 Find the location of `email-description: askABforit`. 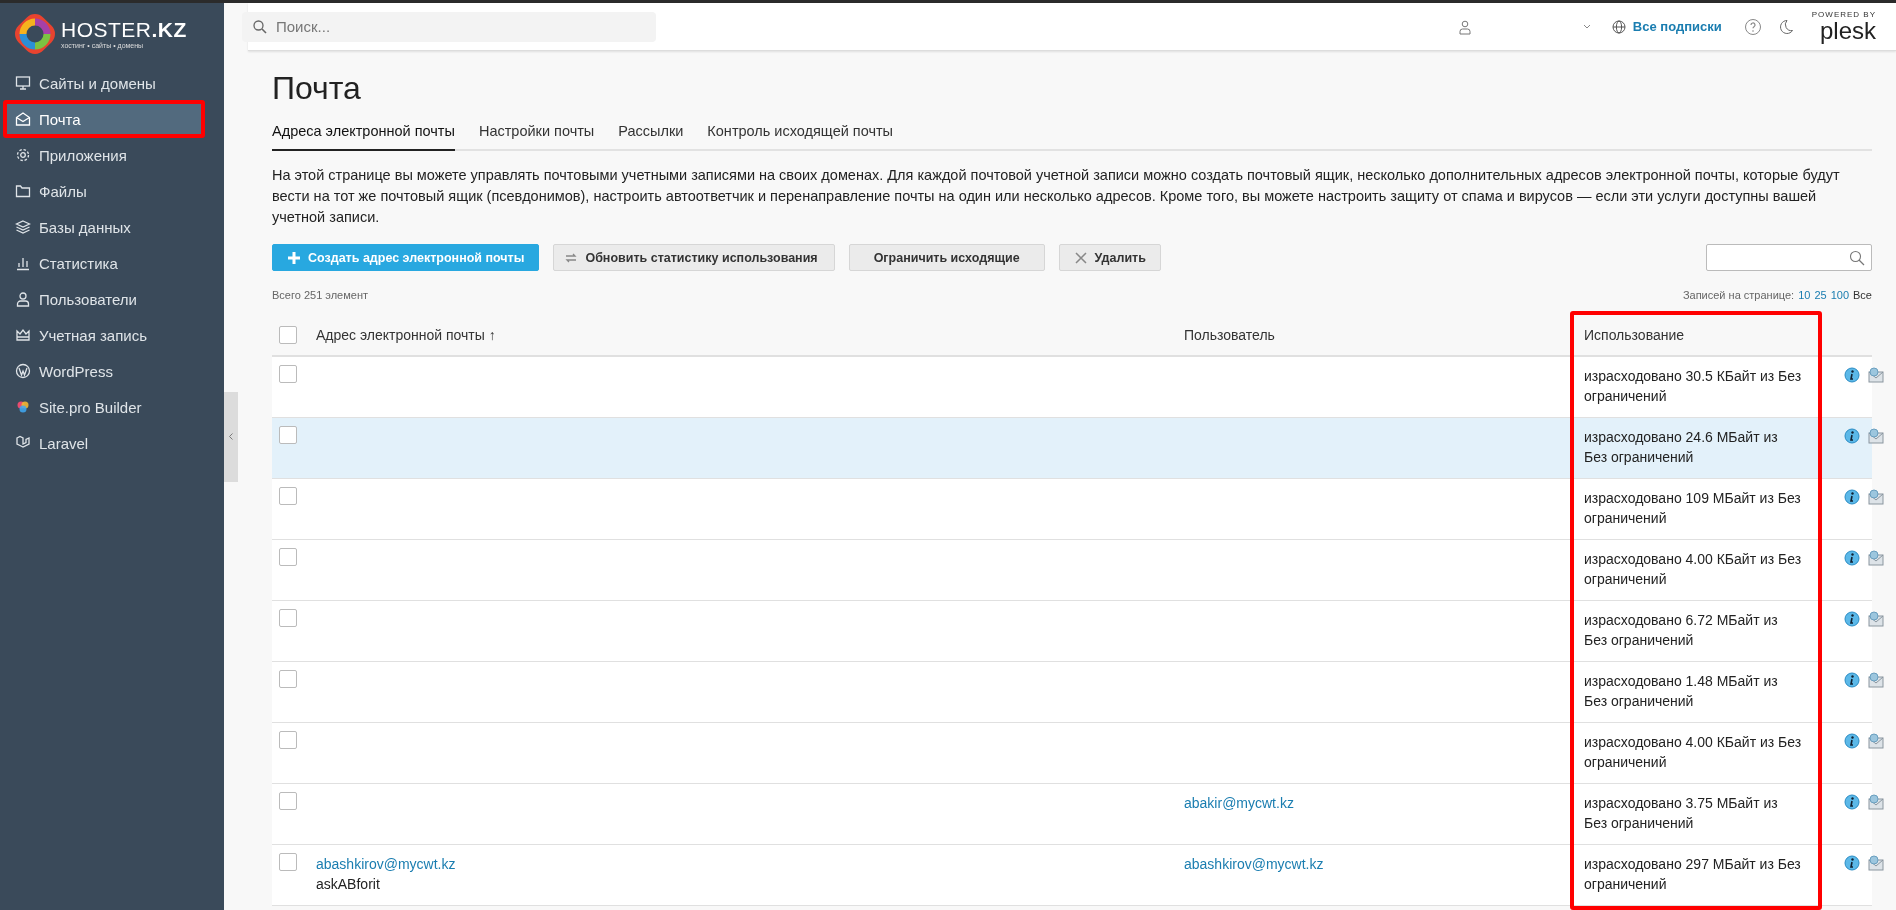

email-description: askABforit is located at coordinates (348, 884).